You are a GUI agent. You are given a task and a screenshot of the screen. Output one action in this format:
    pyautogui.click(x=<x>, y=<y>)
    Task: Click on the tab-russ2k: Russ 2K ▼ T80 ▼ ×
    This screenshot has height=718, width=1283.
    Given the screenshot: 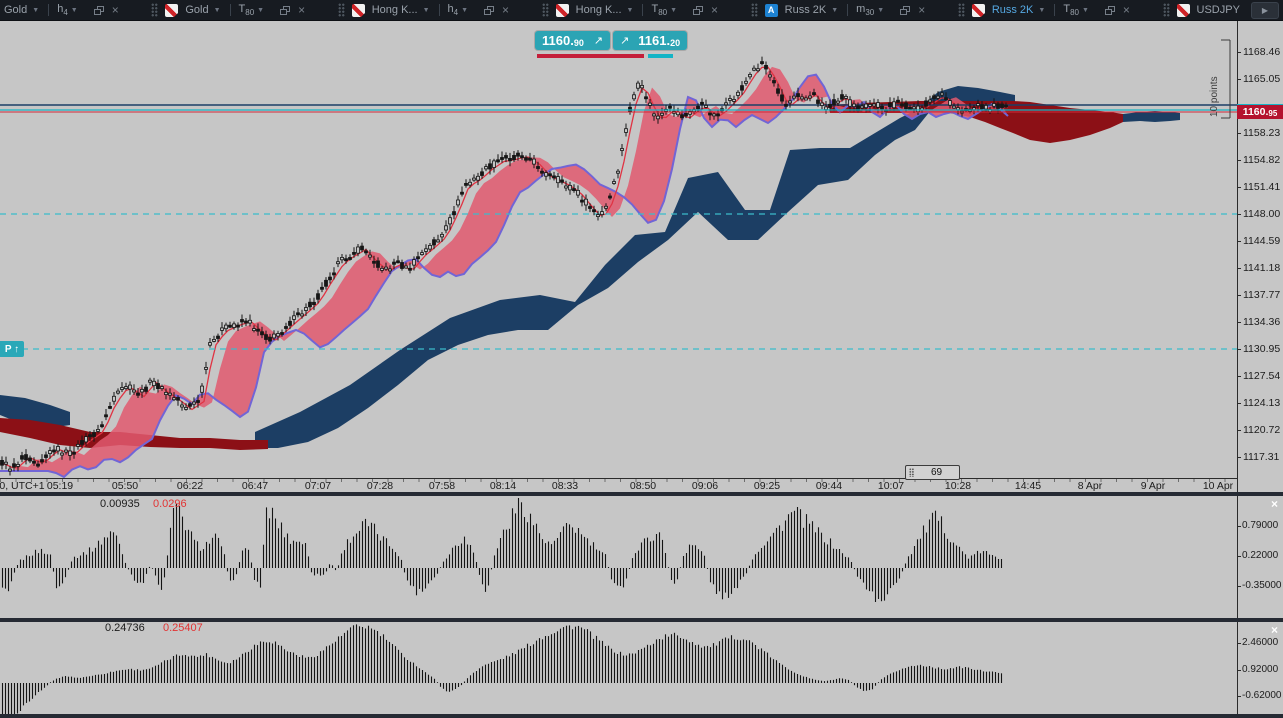 What is the action you would take?
    pyautogui.click(x=1043, y=10)
    